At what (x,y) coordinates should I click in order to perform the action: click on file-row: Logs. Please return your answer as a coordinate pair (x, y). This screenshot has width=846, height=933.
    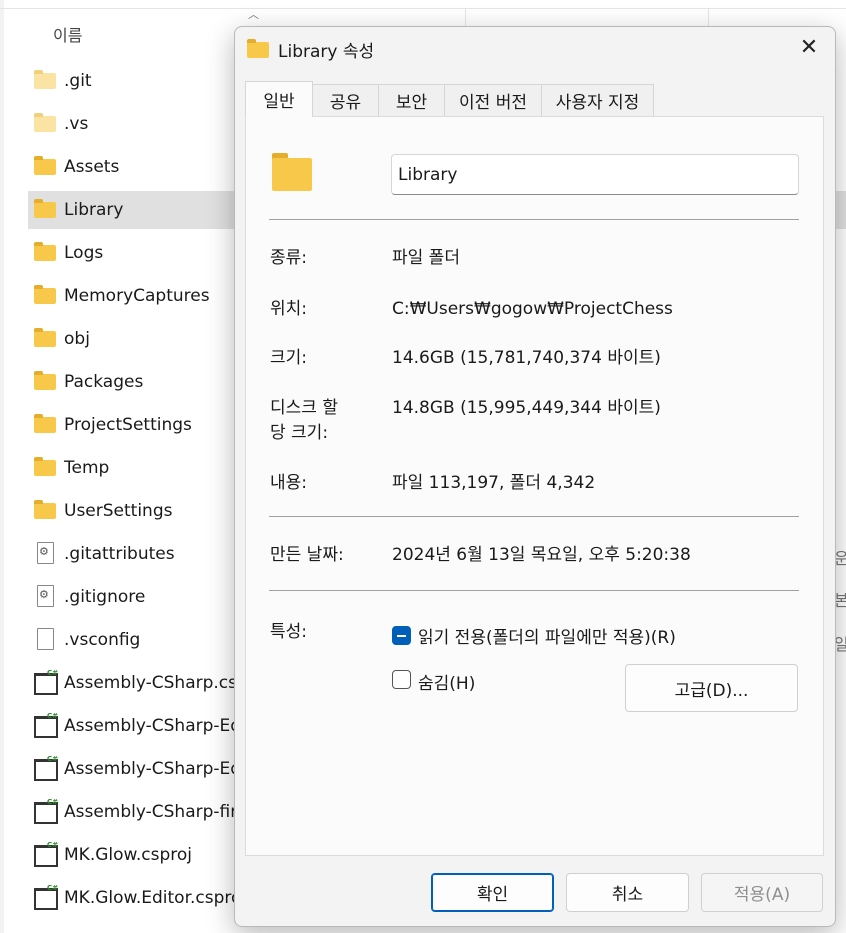
    Looking at the image, I should click on (148, 253).